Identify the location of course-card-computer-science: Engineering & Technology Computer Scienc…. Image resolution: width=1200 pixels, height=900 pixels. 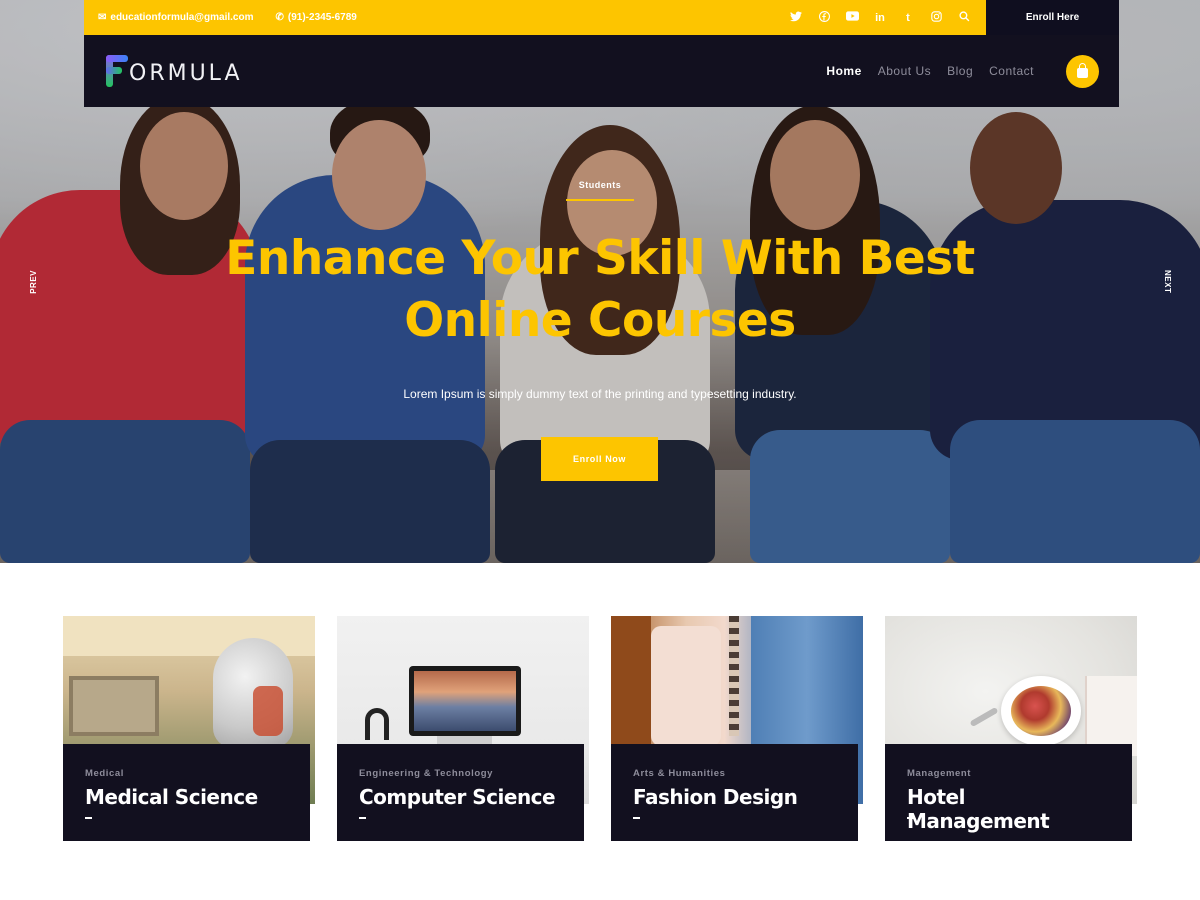
(463, 728).